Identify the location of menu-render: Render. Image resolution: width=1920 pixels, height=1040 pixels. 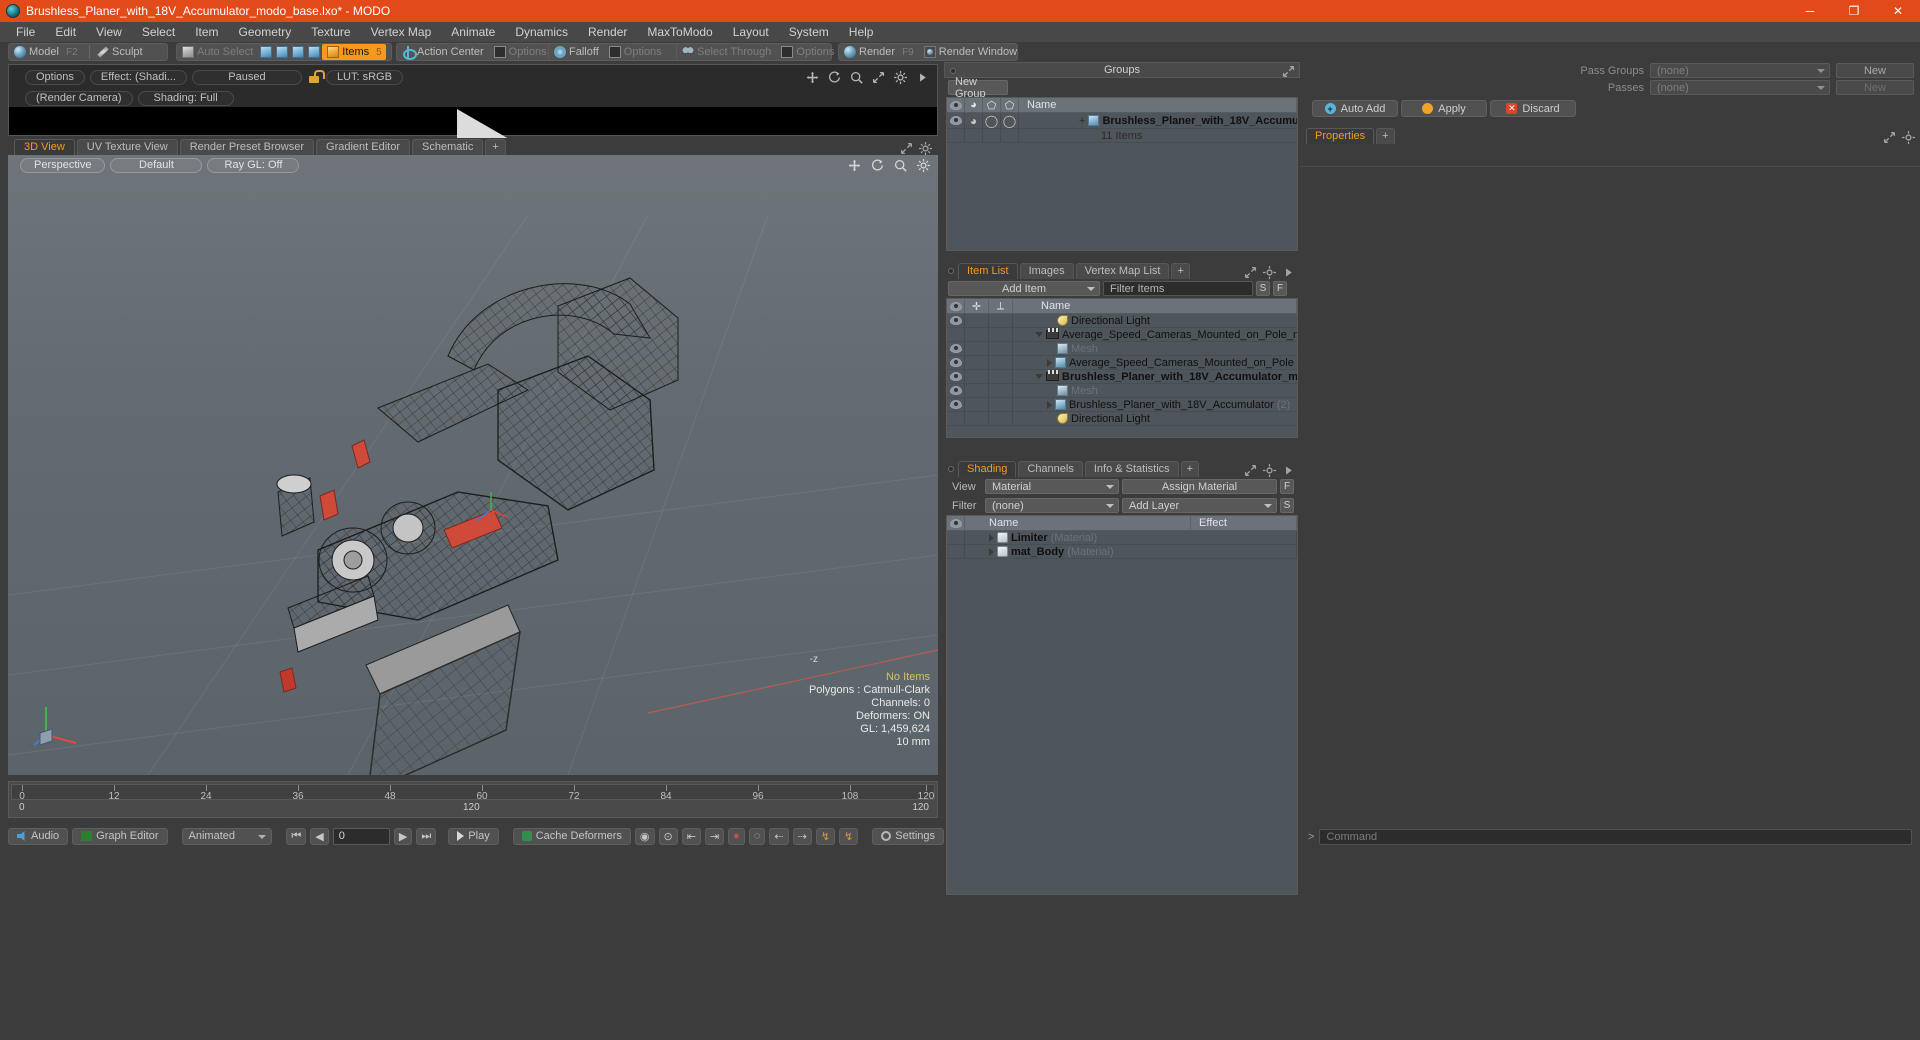
(607, 32).